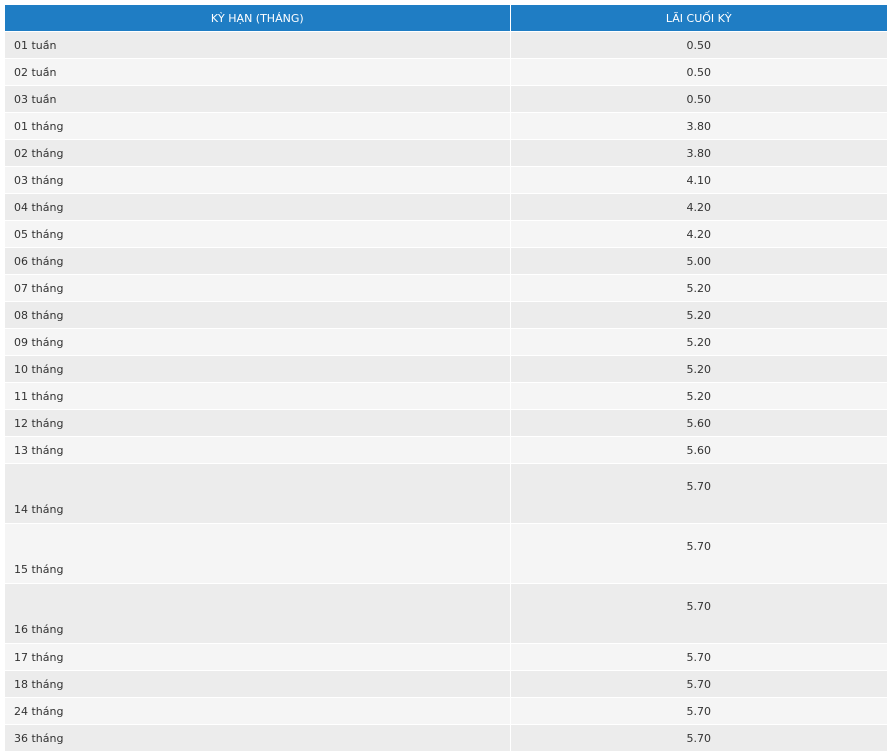 The height and width of the screenshot is (752, 892). I want to click on table-row: 18 tháng 5.70, so click(446, 684).